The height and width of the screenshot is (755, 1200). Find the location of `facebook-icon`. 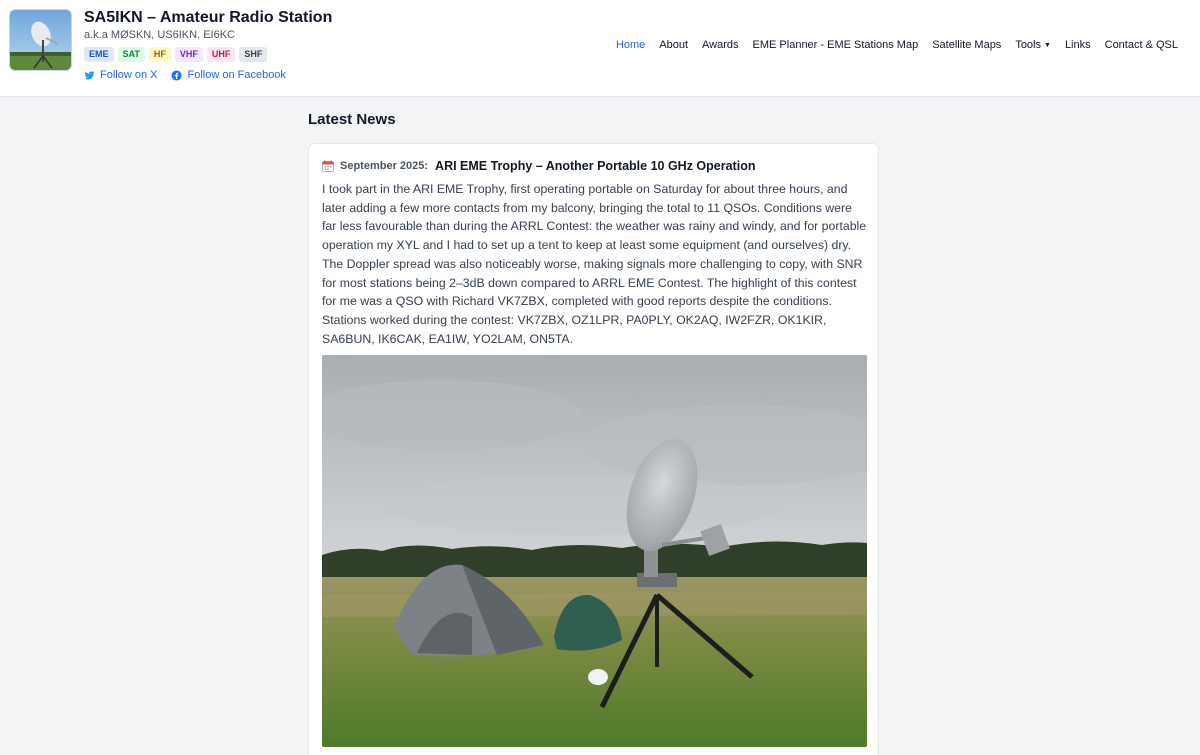

facebook-icon is located at coordinates (177, 75).